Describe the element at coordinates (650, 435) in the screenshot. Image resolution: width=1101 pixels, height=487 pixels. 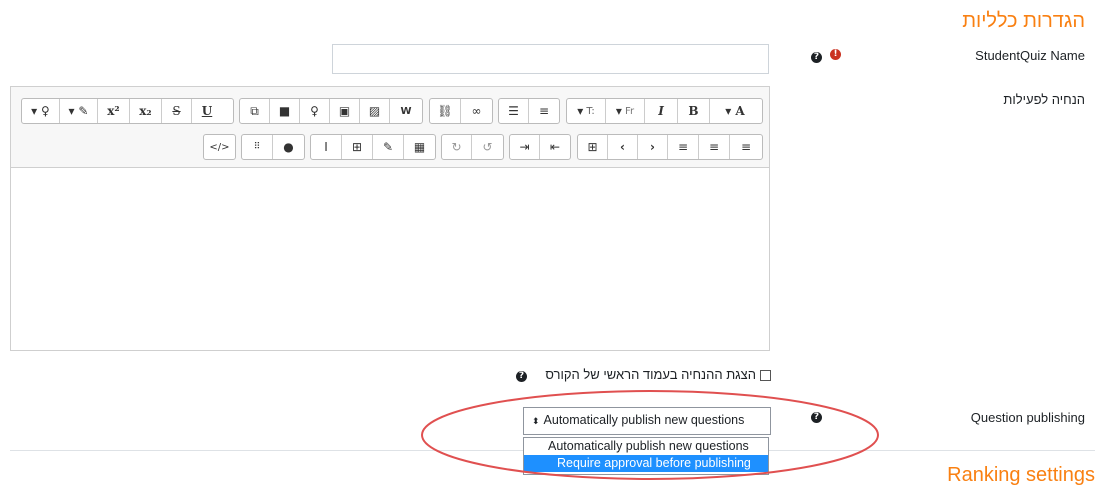
I see `annotation-ellipse` at that location.